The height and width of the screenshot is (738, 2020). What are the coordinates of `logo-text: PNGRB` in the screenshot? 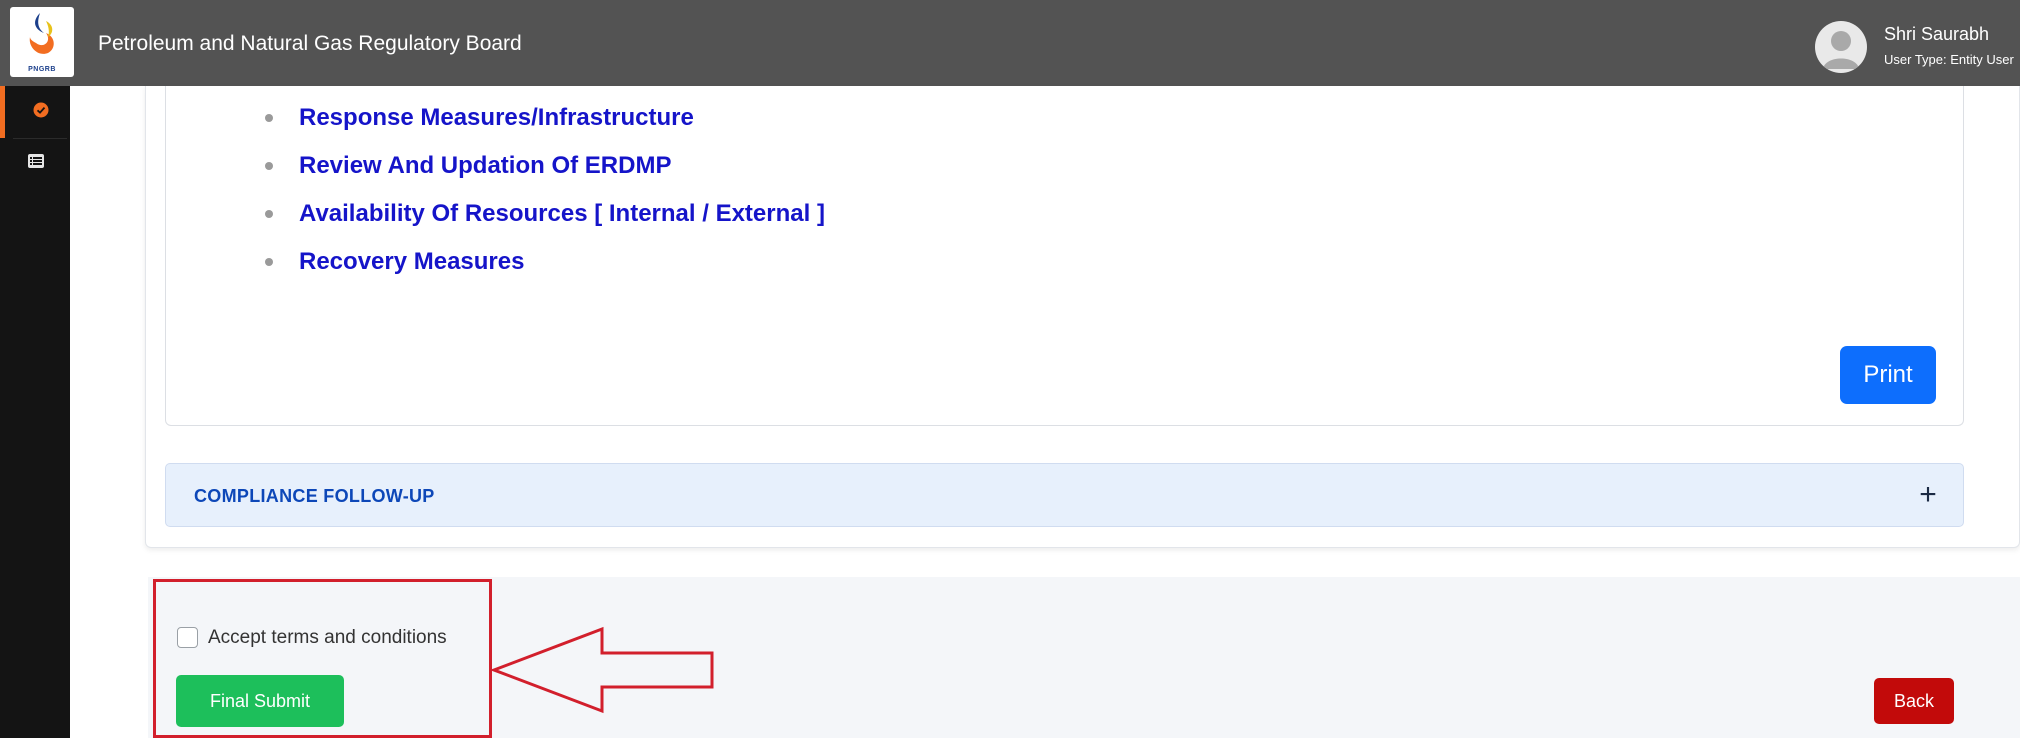 It's located at (42, 69).